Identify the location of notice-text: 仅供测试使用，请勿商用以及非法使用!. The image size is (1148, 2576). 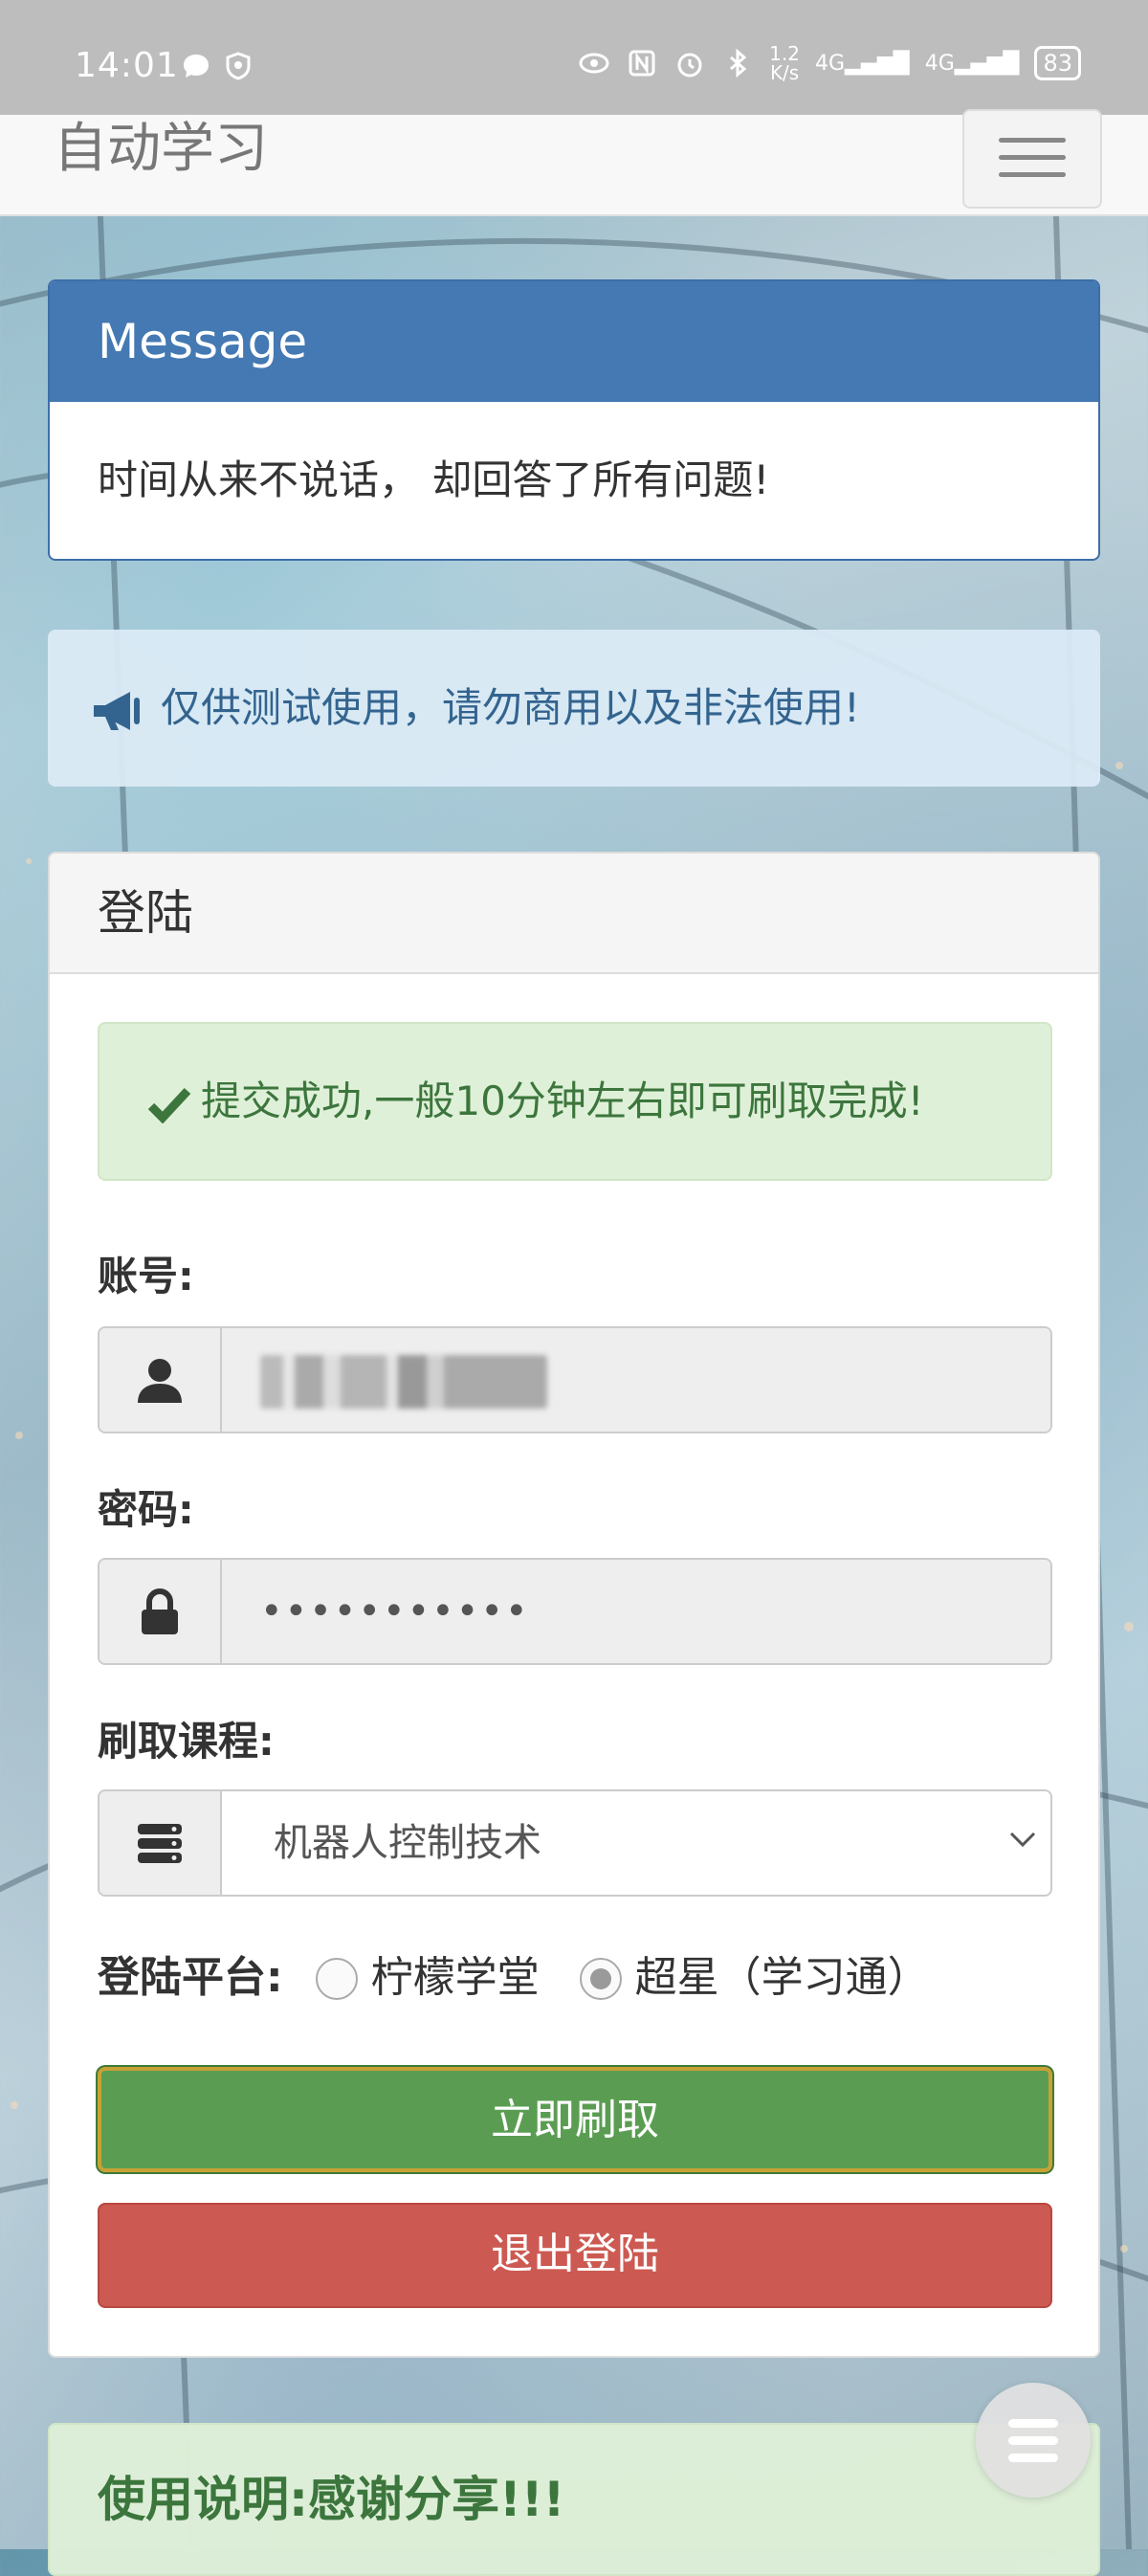
(511, 707).